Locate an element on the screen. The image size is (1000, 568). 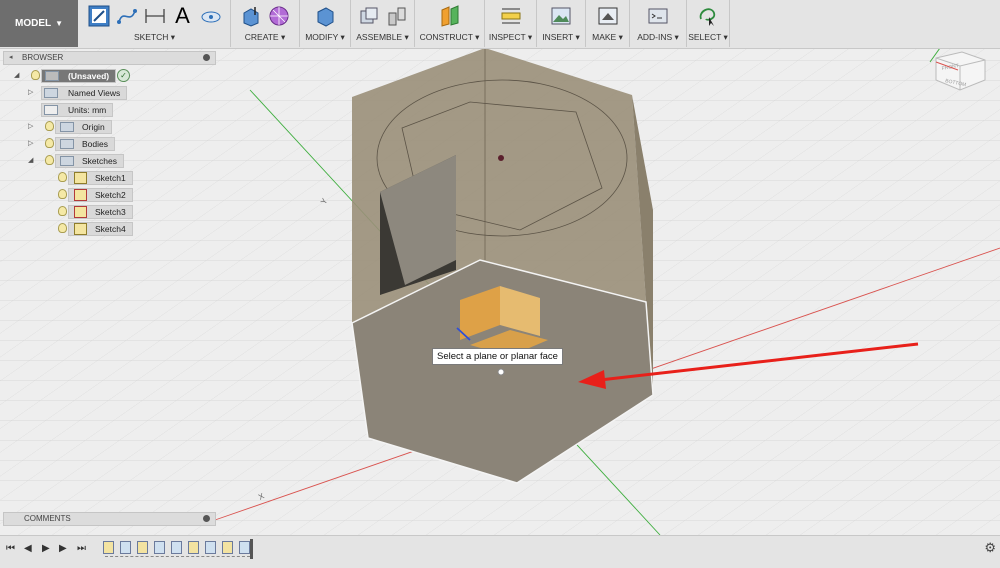
chevron-down-icon: ▼ is located at coordinates (59, 23).